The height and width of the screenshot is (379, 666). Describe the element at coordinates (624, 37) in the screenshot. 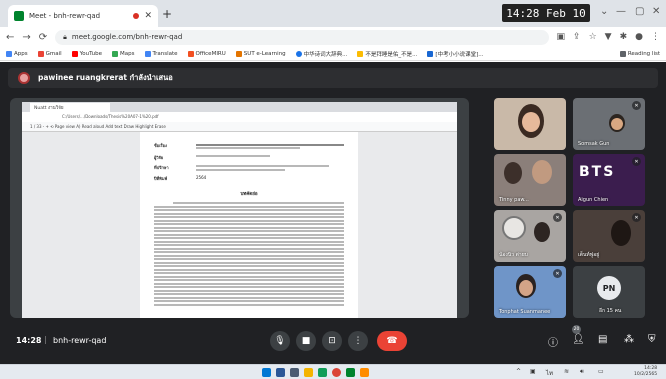

I see `puzzle-icon: ✱` at that location.